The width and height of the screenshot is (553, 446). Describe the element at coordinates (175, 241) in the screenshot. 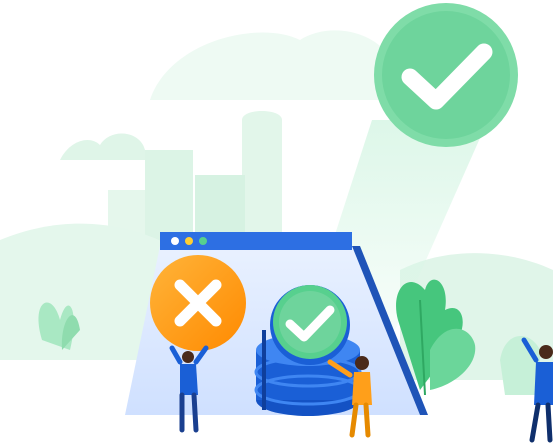

I see `window-dot-red` at that location.